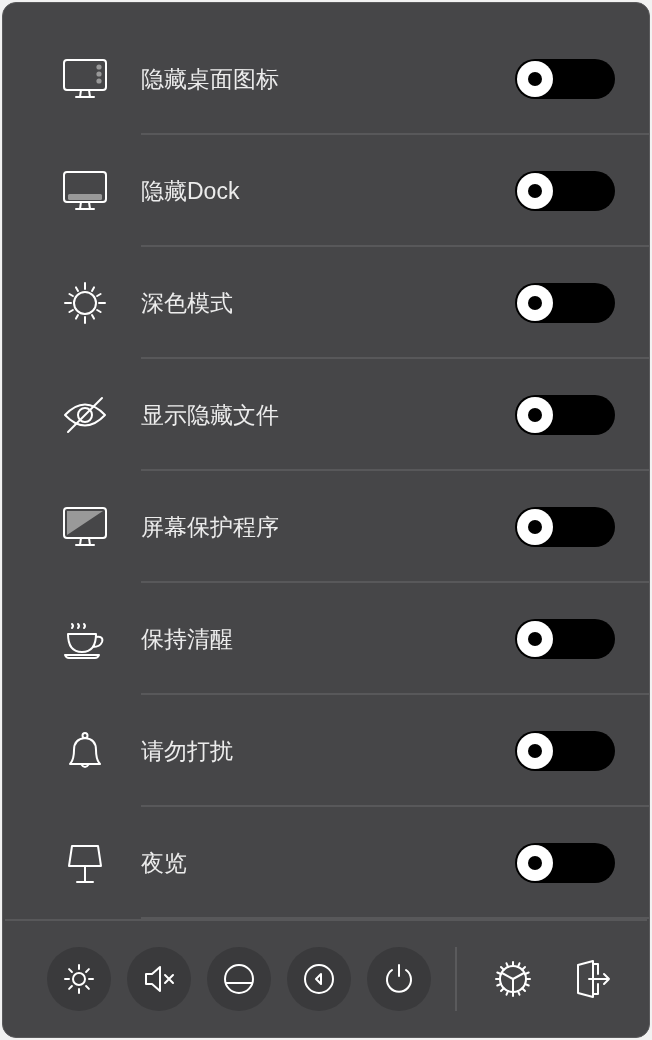  I want to click on setting-label: 隐藏Dock, so click(191, 191).